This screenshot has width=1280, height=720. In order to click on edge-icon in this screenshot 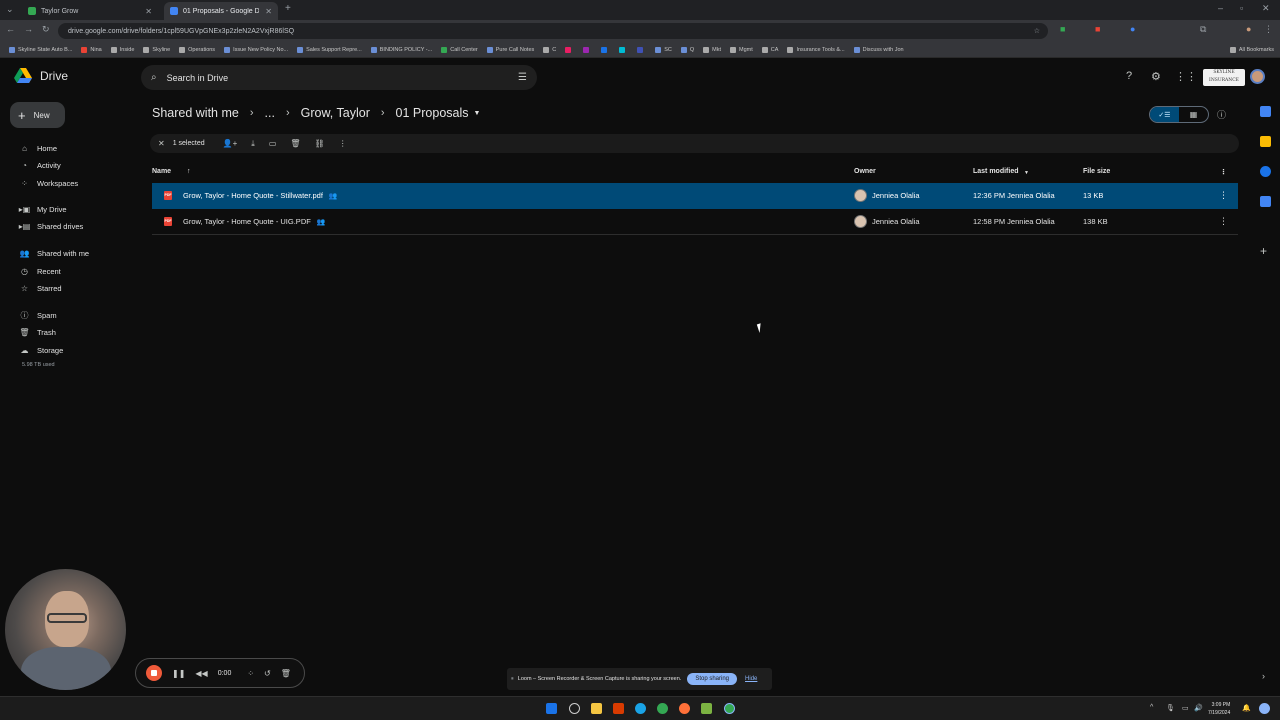, I will do `click(640, 708)`.